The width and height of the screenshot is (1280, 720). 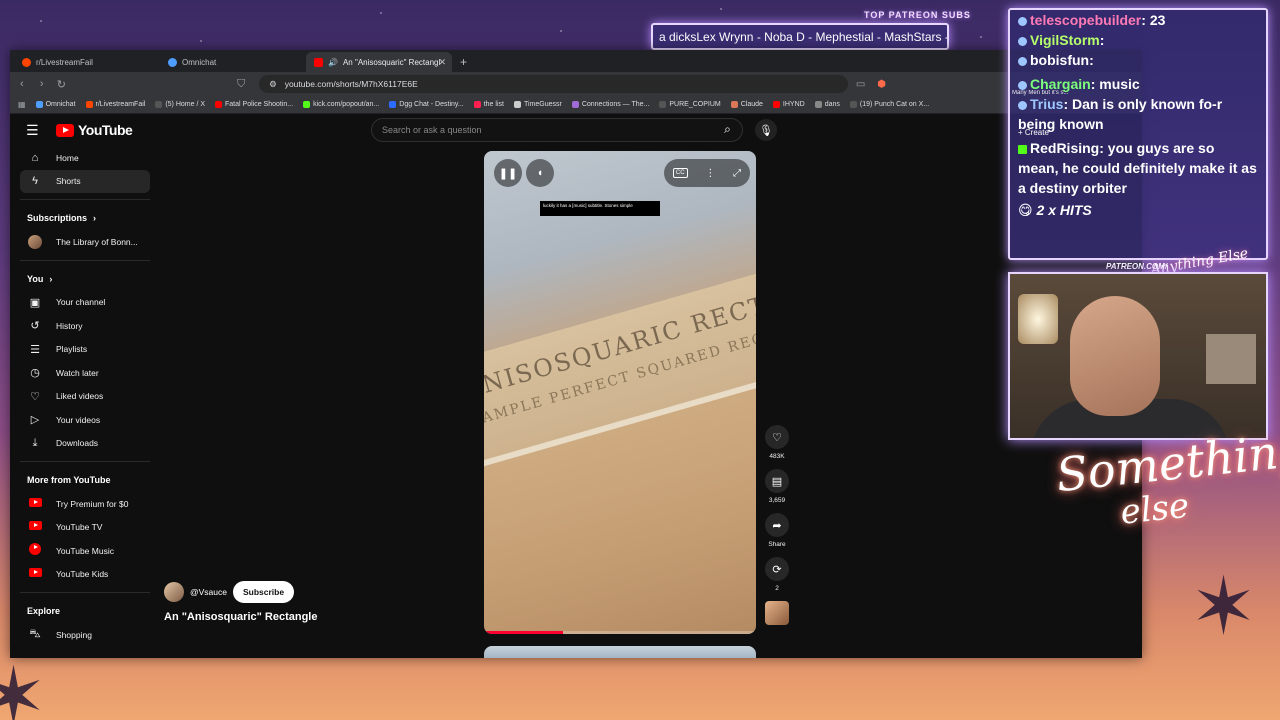 I want to click on bookmark-icon: ⛉, so click(x=241, y=84).